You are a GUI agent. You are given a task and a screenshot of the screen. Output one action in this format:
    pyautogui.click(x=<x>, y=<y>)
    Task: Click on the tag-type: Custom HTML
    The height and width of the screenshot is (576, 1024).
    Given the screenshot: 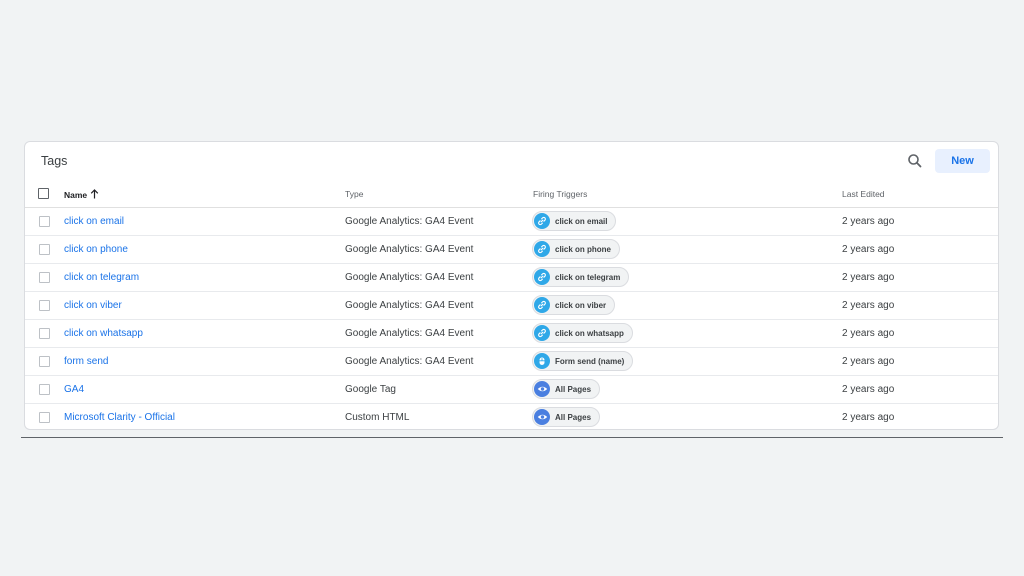 What is the action you would take?
    pyautogui.click(x=377, y=417)
    